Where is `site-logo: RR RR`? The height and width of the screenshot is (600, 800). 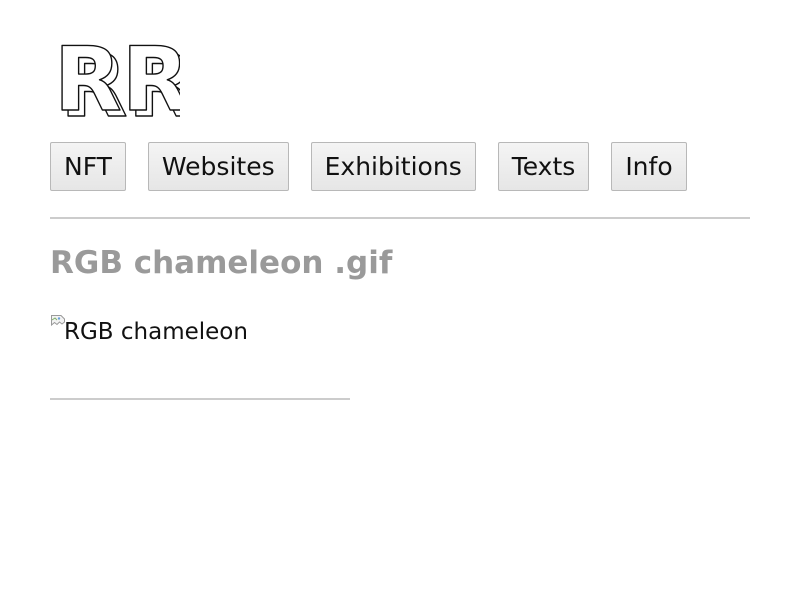
site-logo: RR RR is located at coordinates (115, 76).